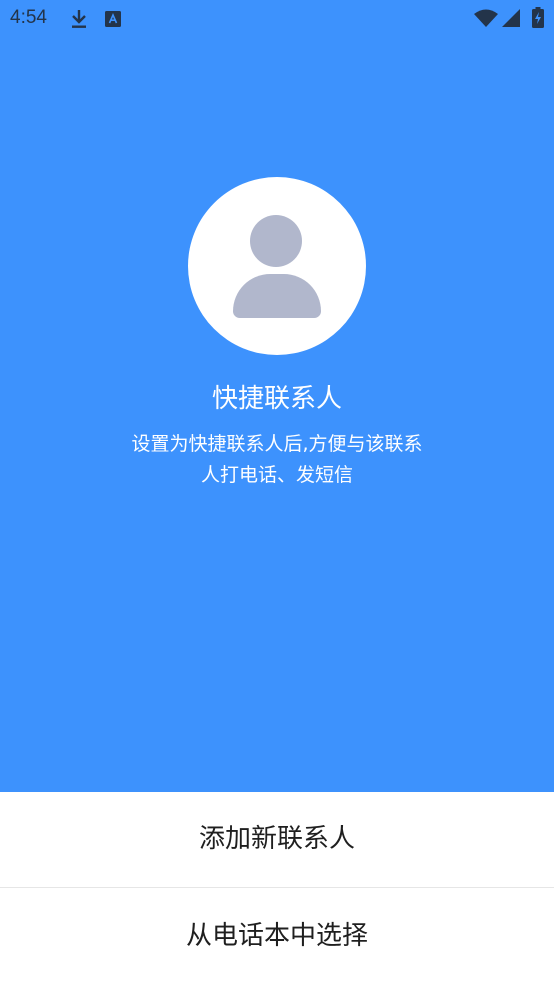 The image size is (554, 984). What do you see at coordinates (79, 19) in the screenshot?
I see `download-icon` at bounding box center [79, 19].